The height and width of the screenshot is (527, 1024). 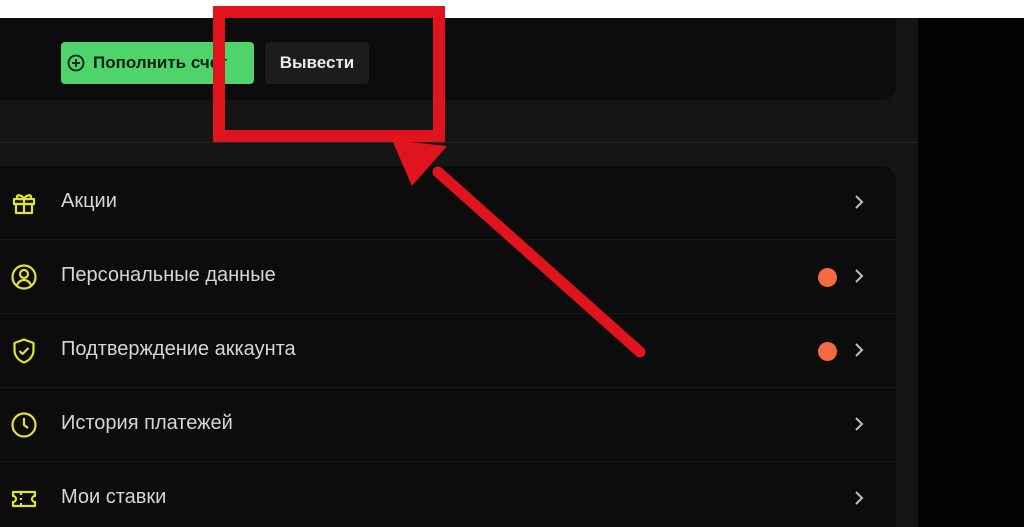 I want to click on menu-item-label: История платежей, so click(x=147, y=423).